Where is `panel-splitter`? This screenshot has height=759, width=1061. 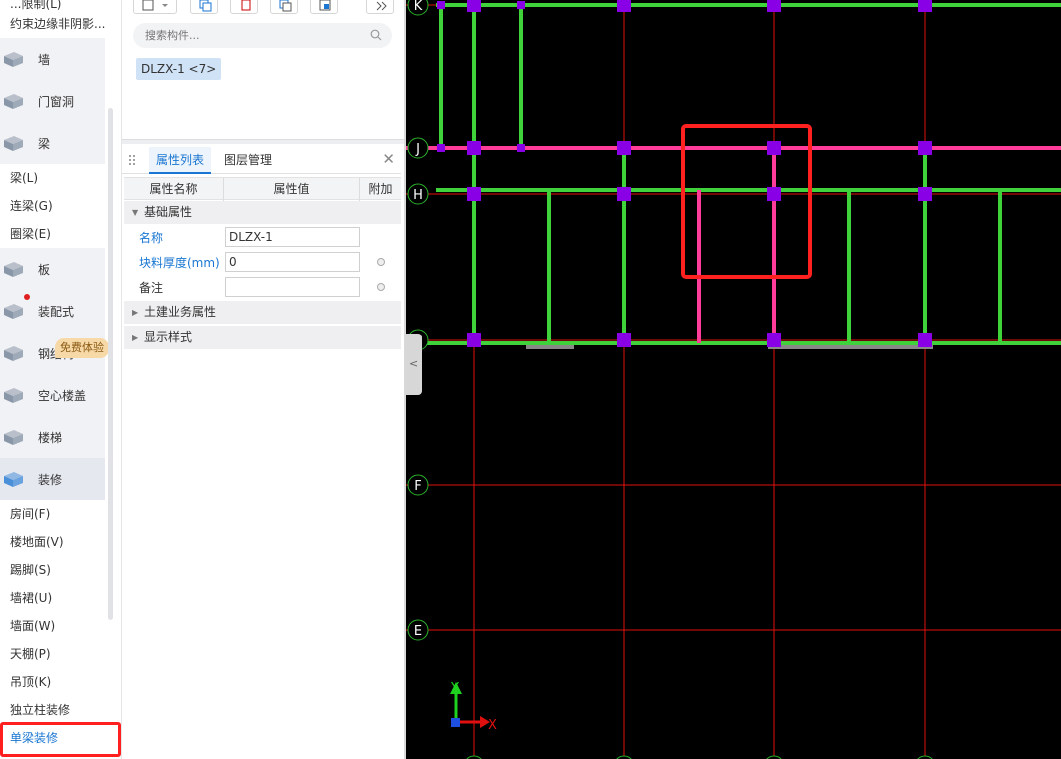 panel-splitter is located at coordinates (263, 141).